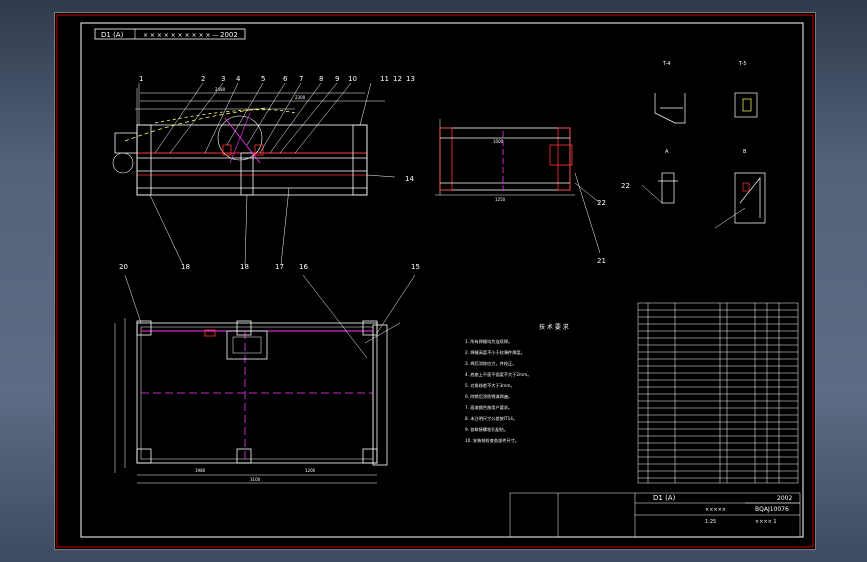  Describe the element at coordinates (498, 374) in the screenshot. I see `note-line: 4. 底座上平面平面度不大于2mm。` at that location.